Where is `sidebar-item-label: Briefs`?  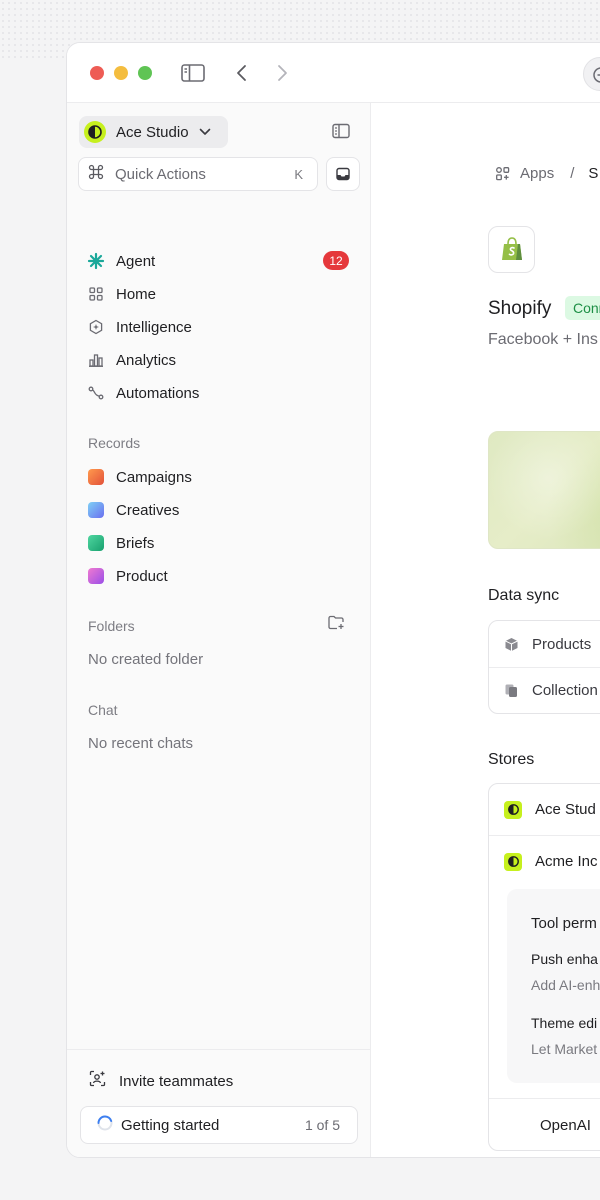 sidebar-item-label: Briefs is located at coordinates (135, 543).